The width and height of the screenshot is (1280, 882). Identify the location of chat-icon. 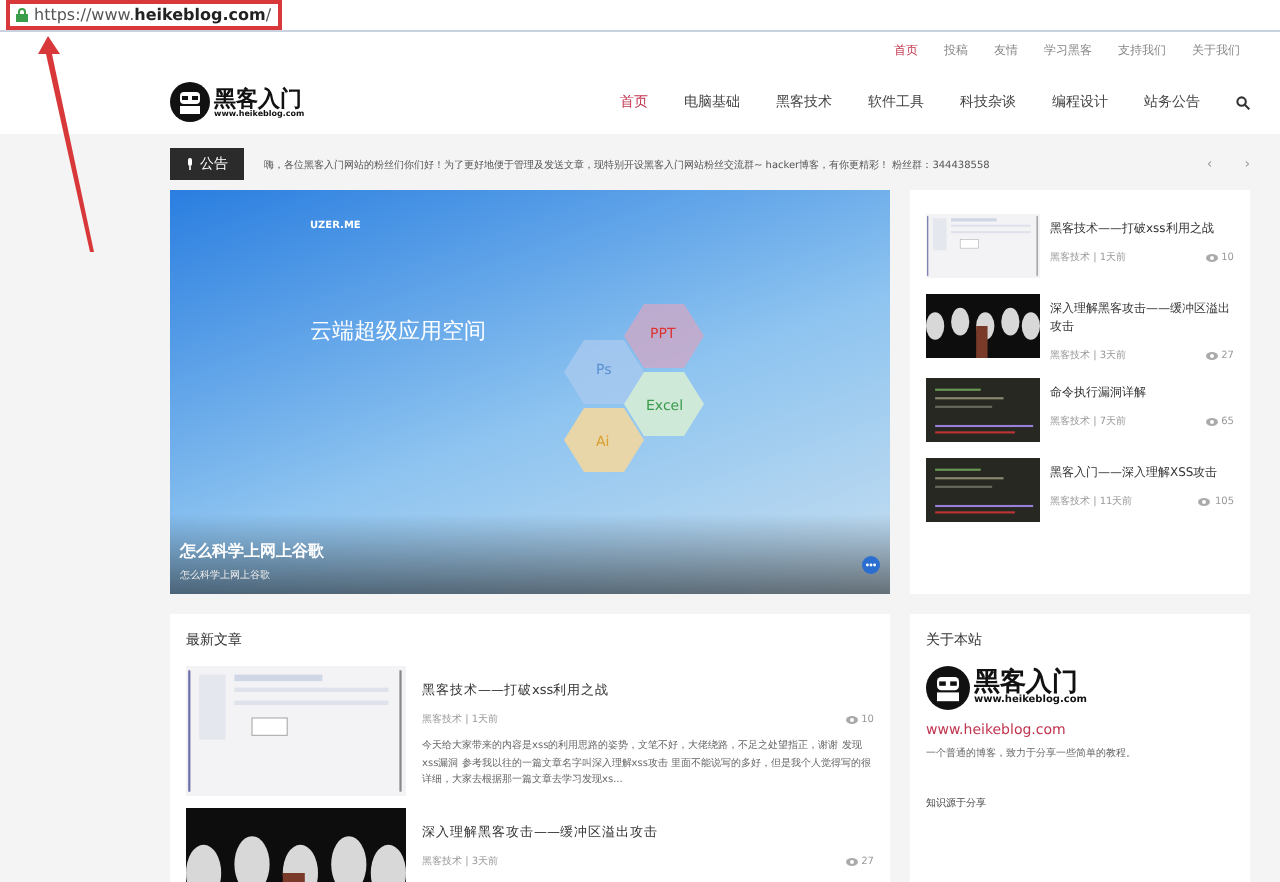
(871, 565).